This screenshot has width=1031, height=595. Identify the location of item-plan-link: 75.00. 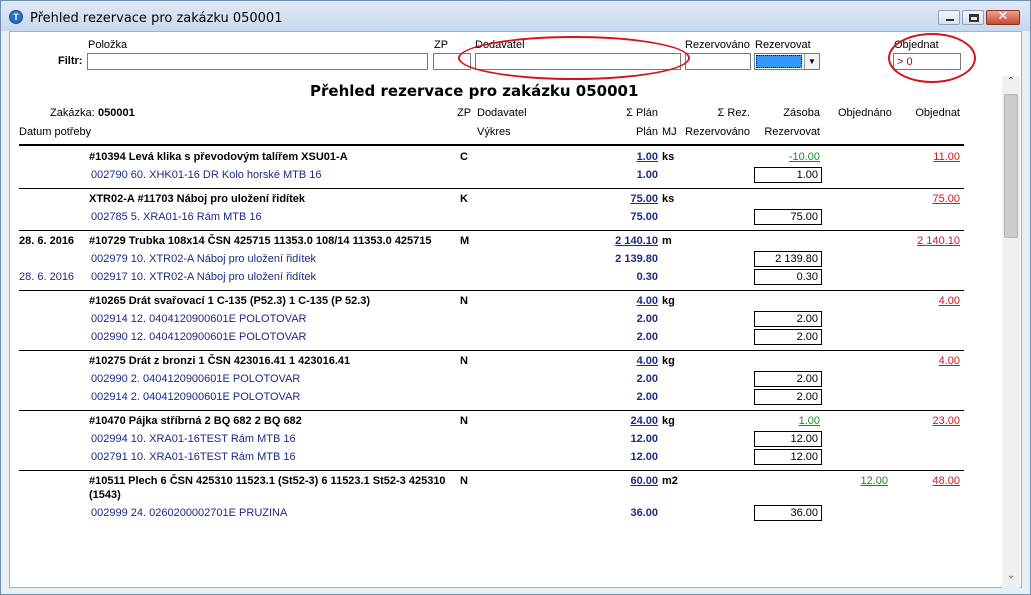
(624, 199).